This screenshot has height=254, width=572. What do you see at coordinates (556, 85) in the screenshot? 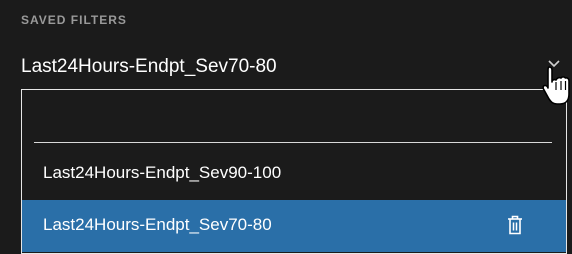
I see `hand-pointer-cursor-icon` at bounding box center [556, 85].